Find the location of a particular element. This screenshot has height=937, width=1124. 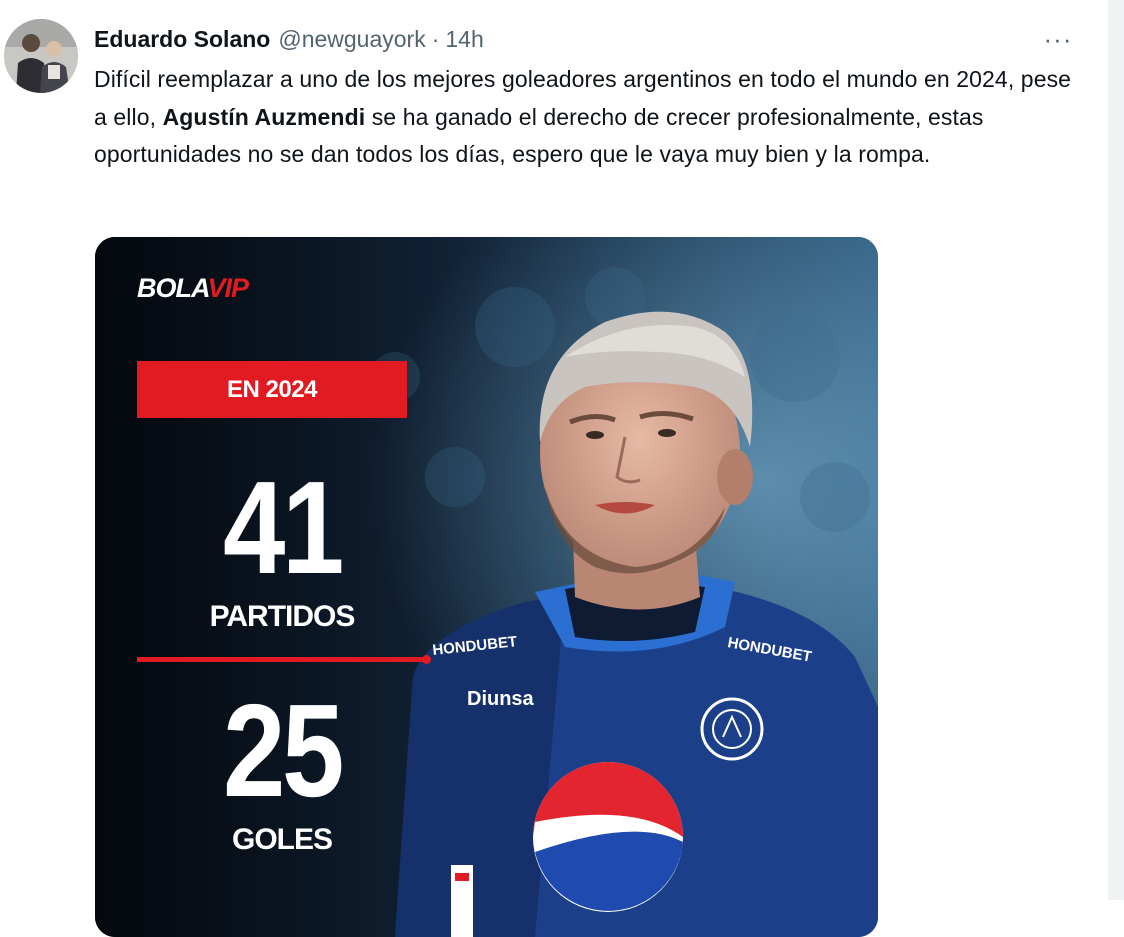

stat-matches-value: 41 is located at coordinates (283, 527).